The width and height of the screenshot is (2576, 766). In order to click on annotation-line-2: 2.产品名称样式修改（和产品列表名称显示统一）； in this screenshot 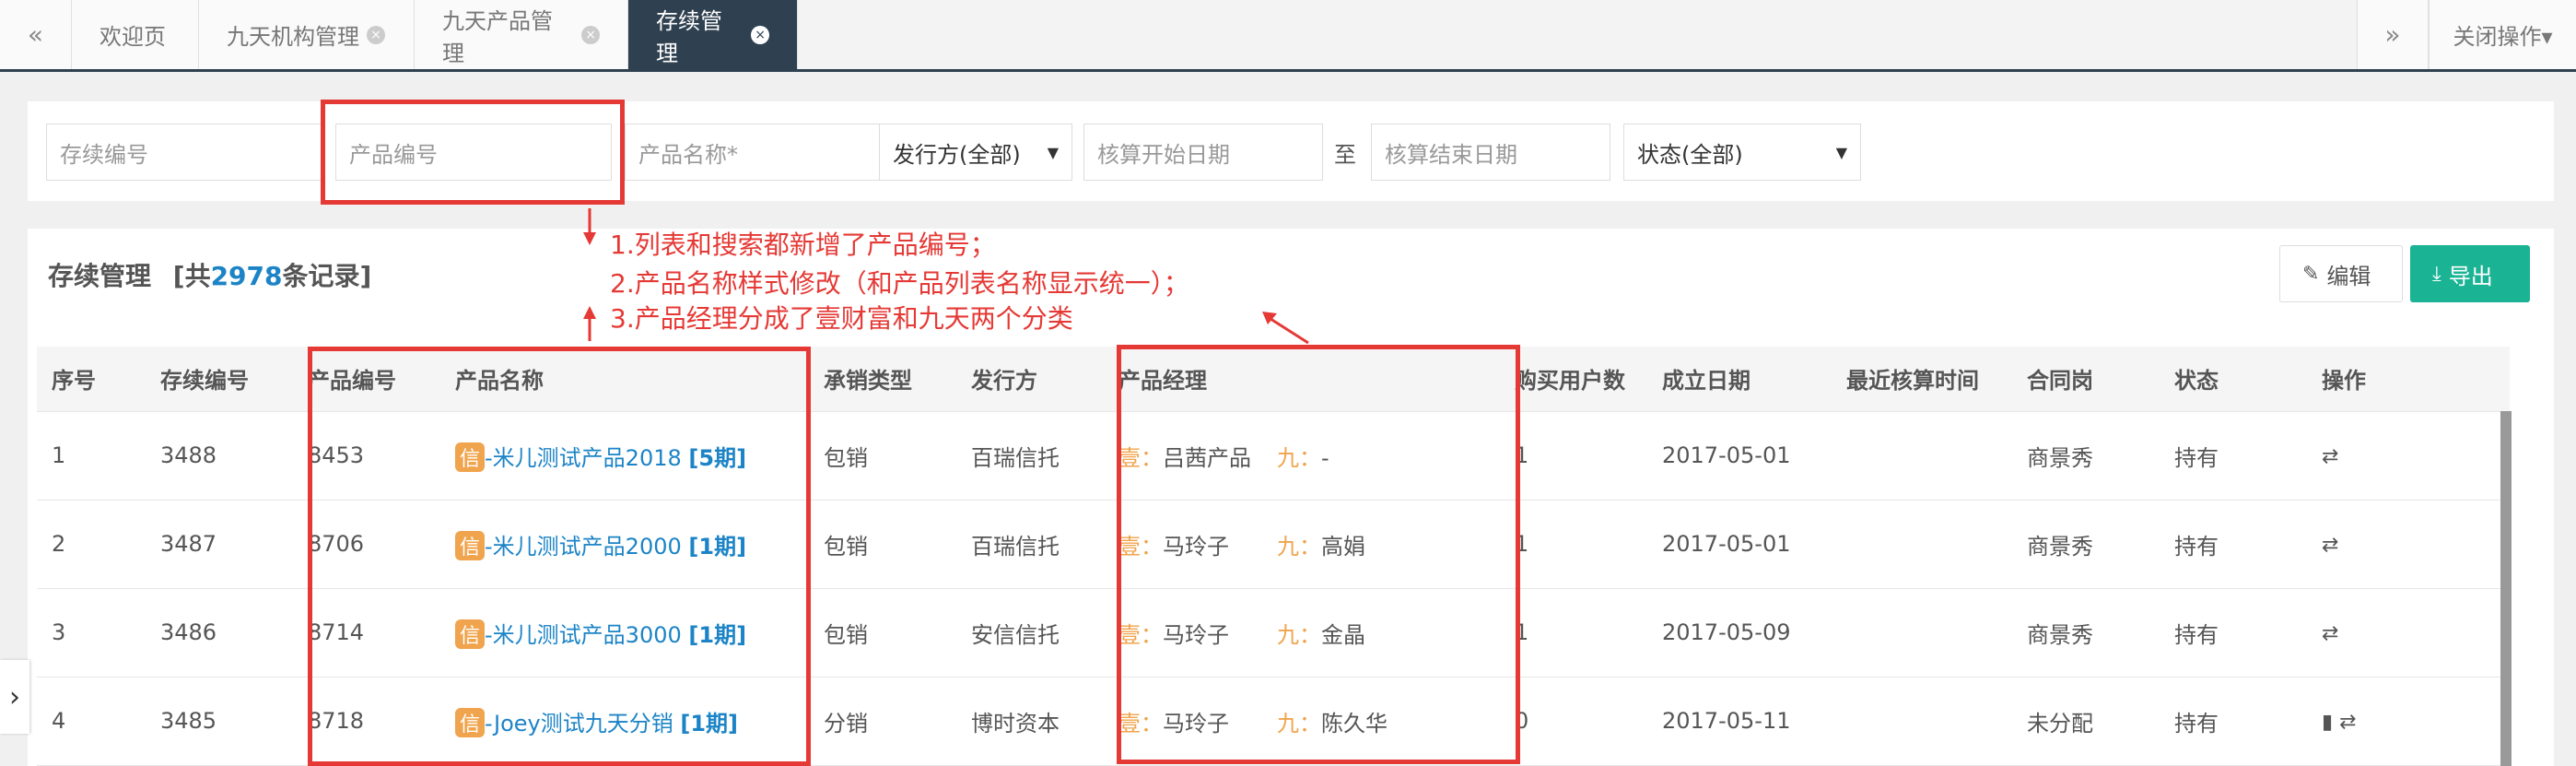, I will do `click(899, 283)`.